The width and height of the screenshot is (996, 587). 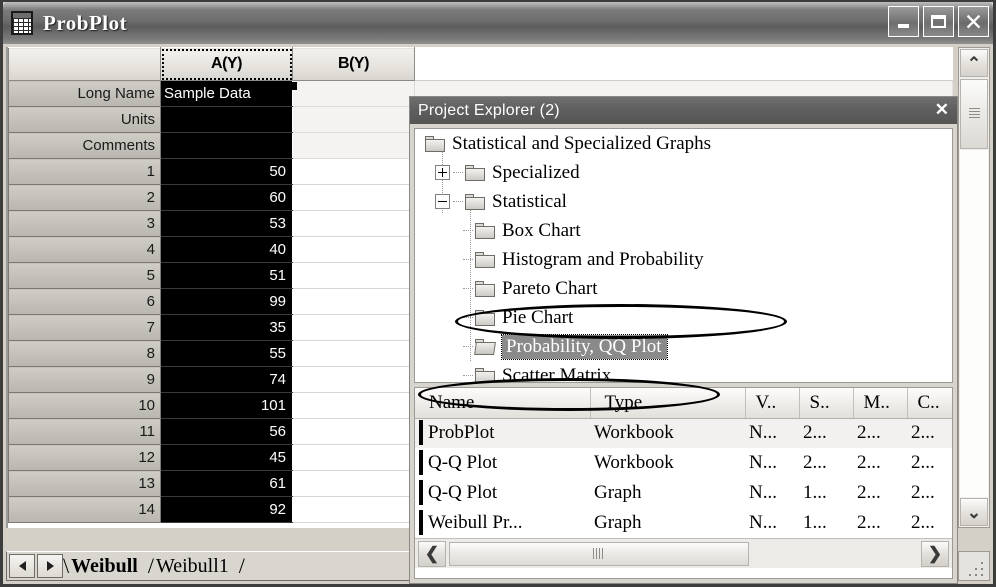 I want to click on cell-a: 35, so click(x=226, y=327).